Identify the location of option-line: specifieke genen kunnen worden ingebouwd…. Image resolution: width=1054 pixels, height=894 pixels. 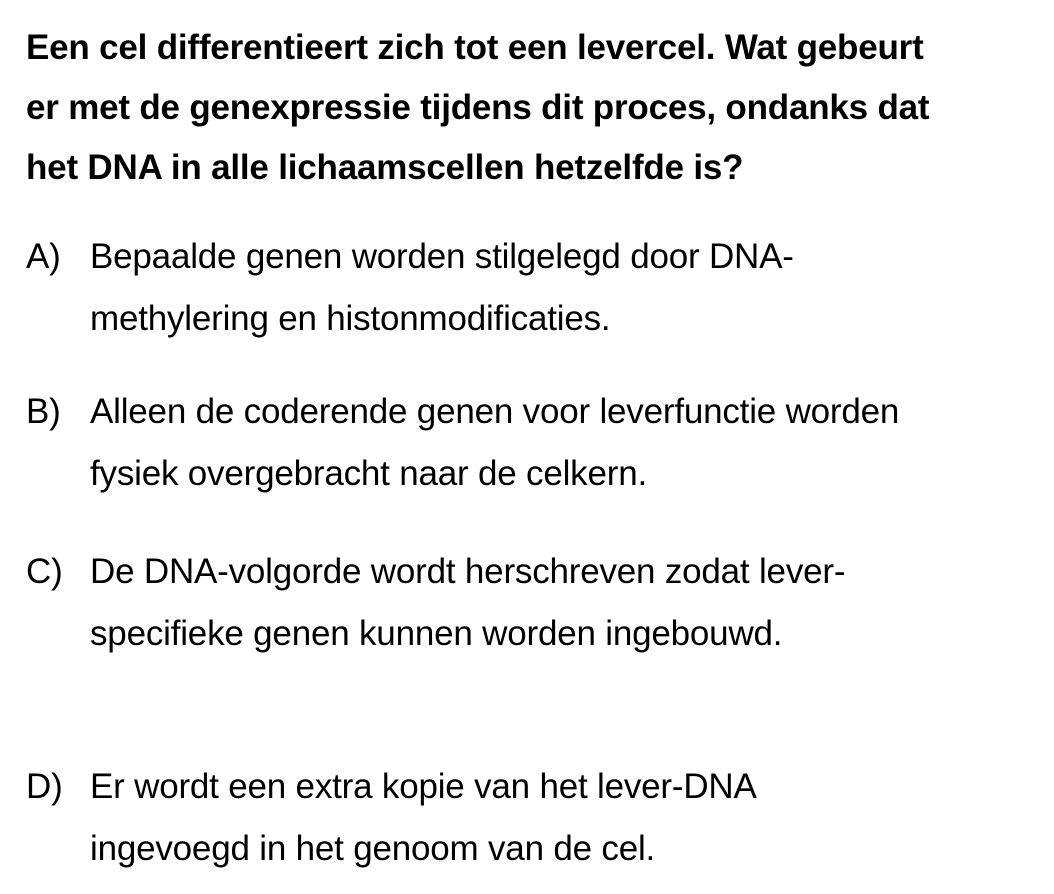
(436, 633).